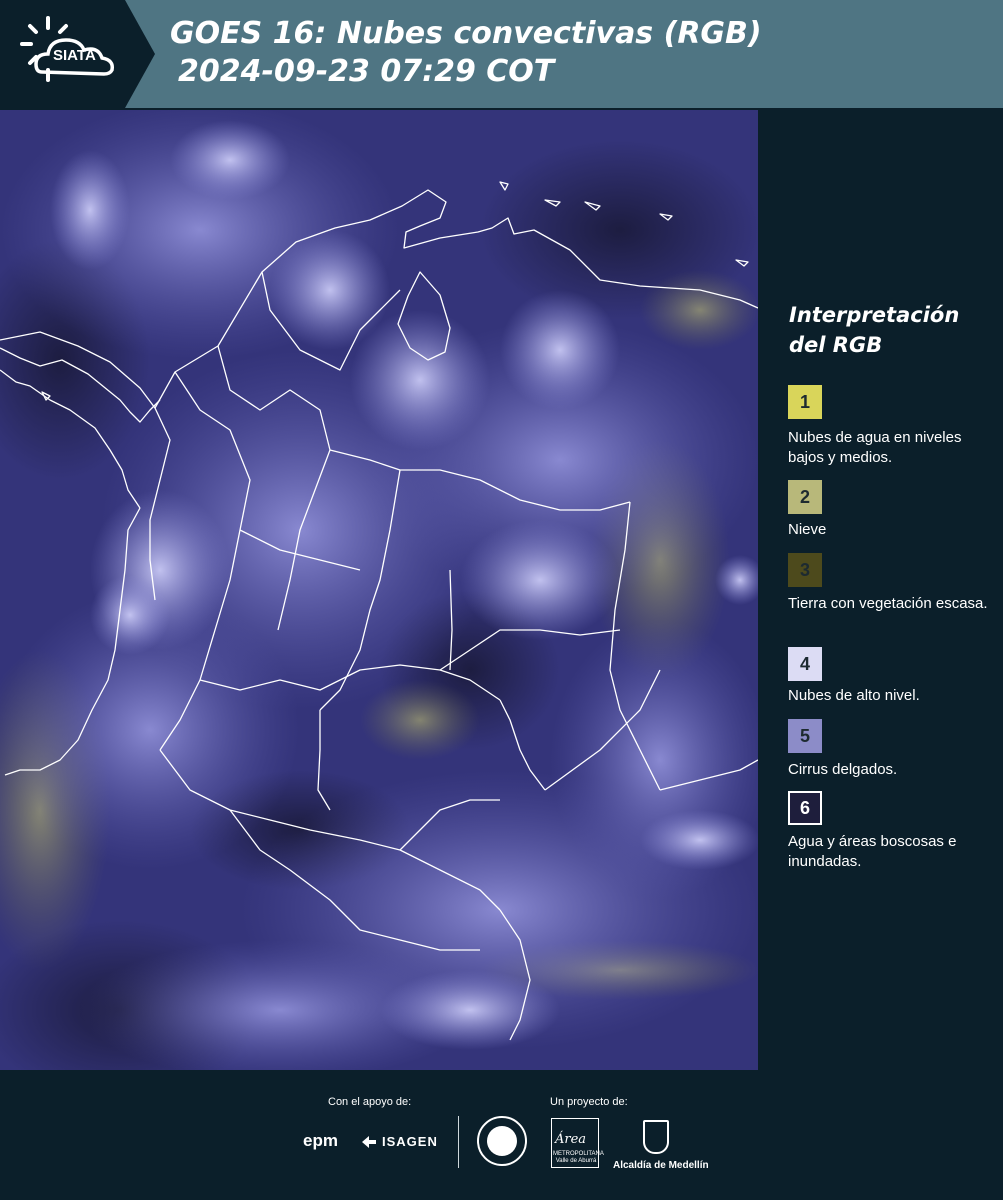 This screenshot has height=1200, width=1003. What do you see at coordinates (578, 1157) in the screenshot?
I see `area-logo-subtext: METROPOLITANA Valle de Aburrá` at bounding box center [578, 1157].